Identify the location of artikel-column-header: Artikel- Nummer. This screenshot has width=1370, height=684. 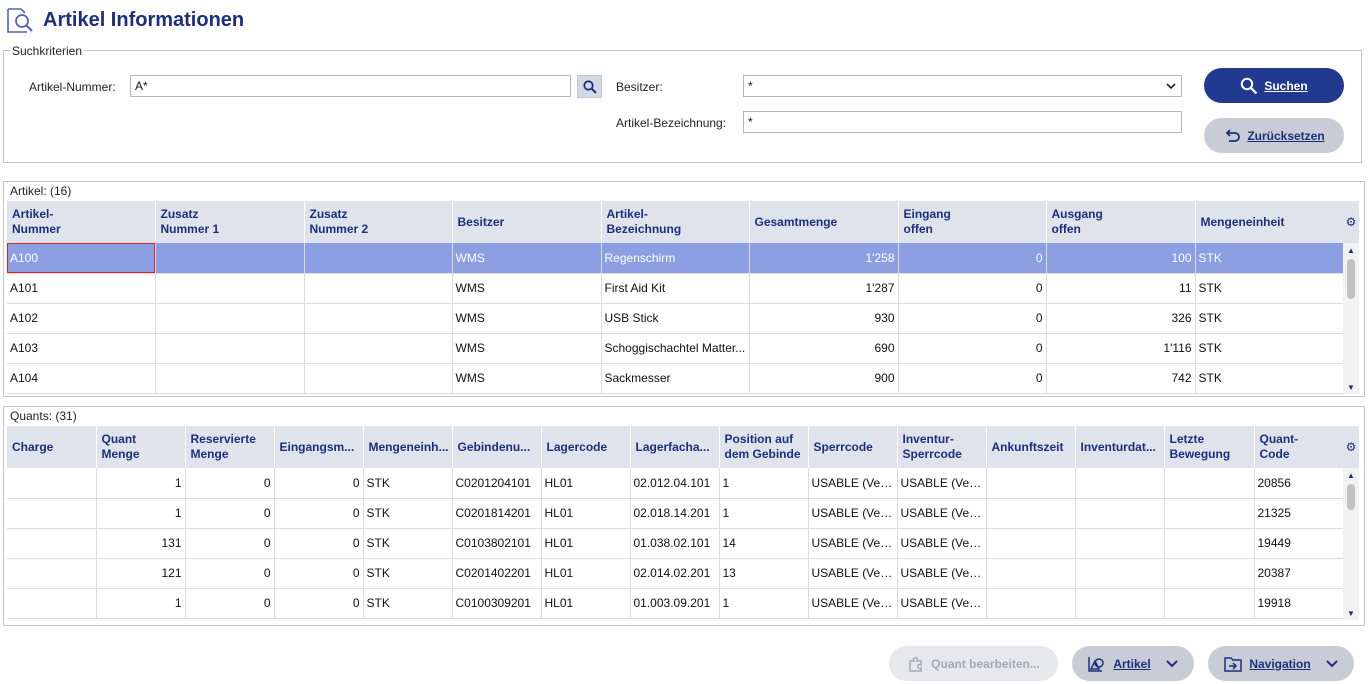
(81, 222).